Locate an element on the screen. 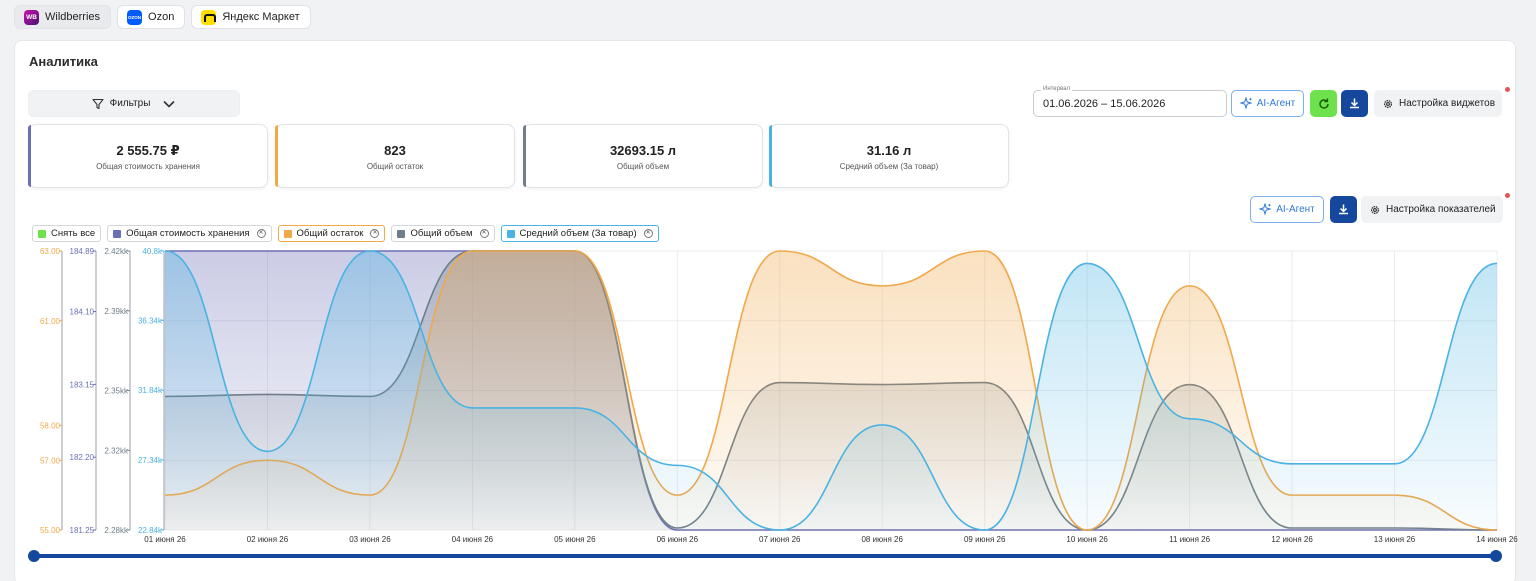 Image resolution: width=1536 pixels, height=581 pixels. x-tick-label: 05 июня 26 is located at coordinates (575, 539).